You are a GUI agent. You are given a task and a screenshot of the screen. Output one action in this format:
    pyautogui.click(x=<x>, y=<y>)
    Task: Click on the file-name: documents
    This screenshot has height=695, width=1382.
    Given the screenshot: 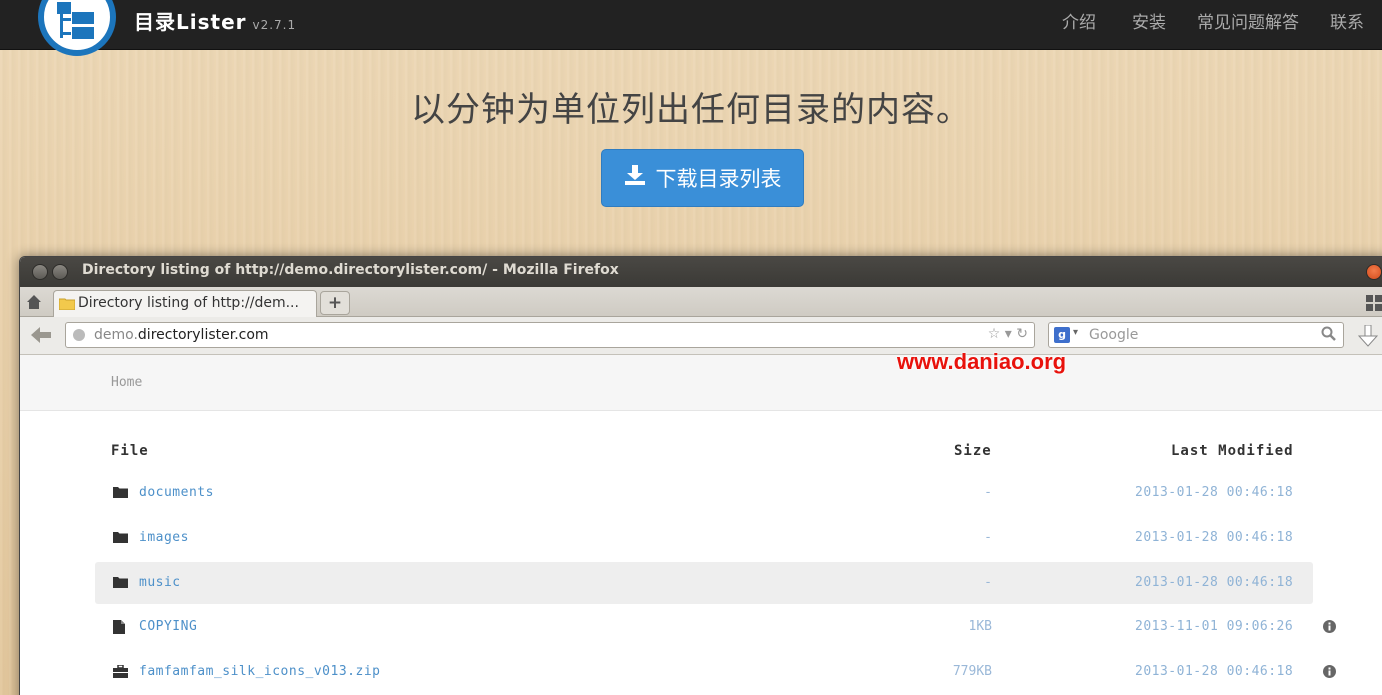 What is the action you would take?
    pyautogui.click(x=176, y=492)
    